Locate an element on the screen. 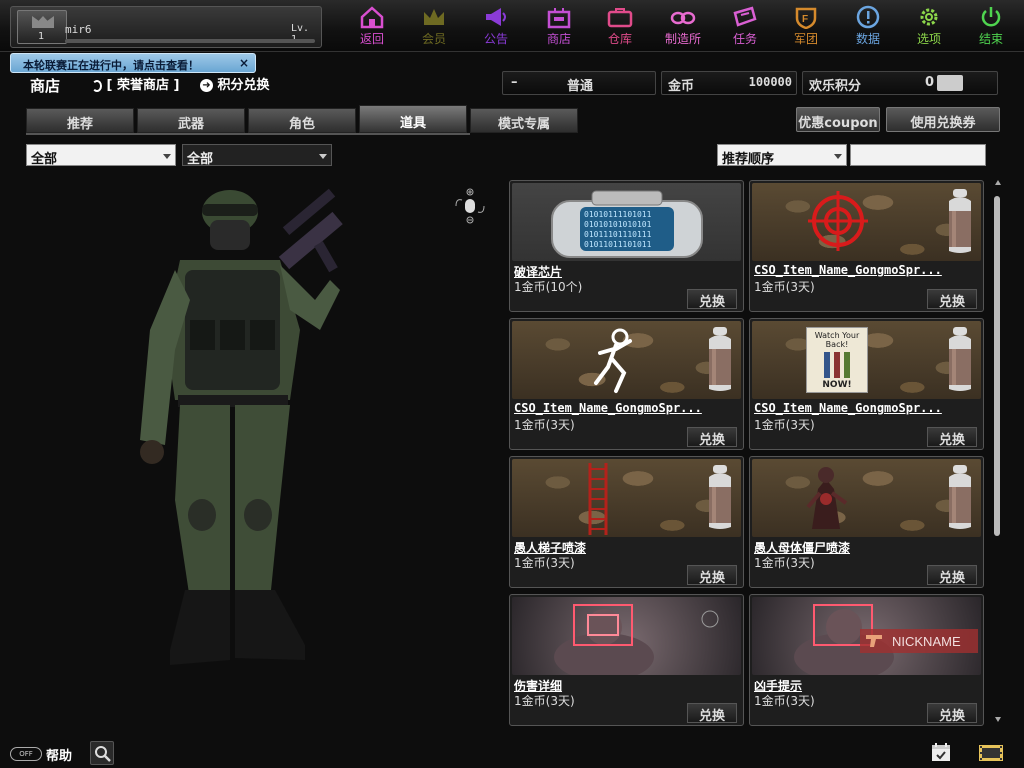  nav-back: 返回 is located at coordinates (372, 27).